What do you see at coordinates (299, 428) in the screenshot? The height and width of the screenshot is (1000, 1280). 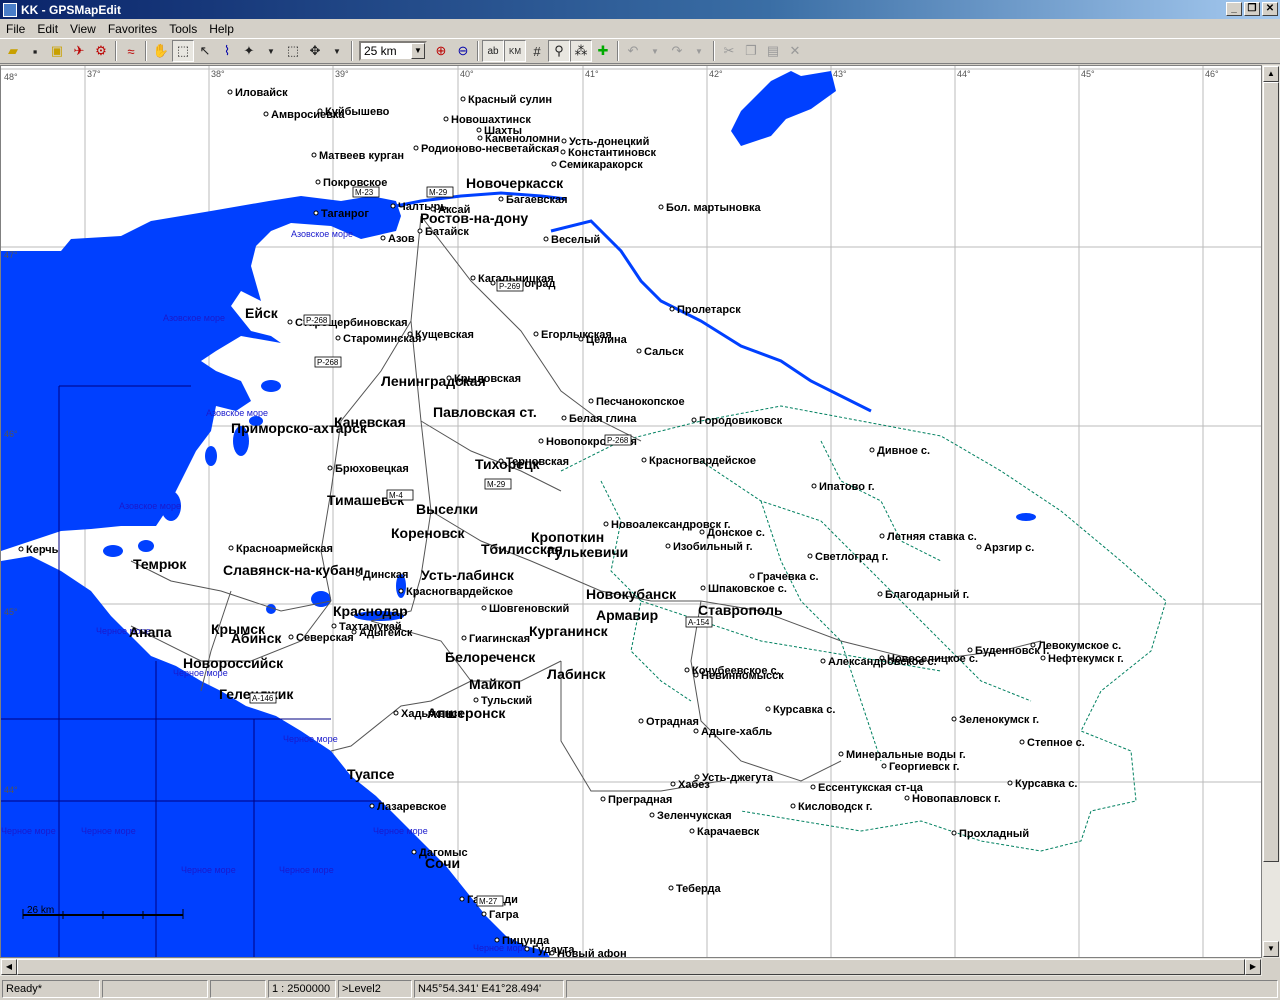 I see `map-label: Приморско-ахтарск` at bounding box center [299, 428].